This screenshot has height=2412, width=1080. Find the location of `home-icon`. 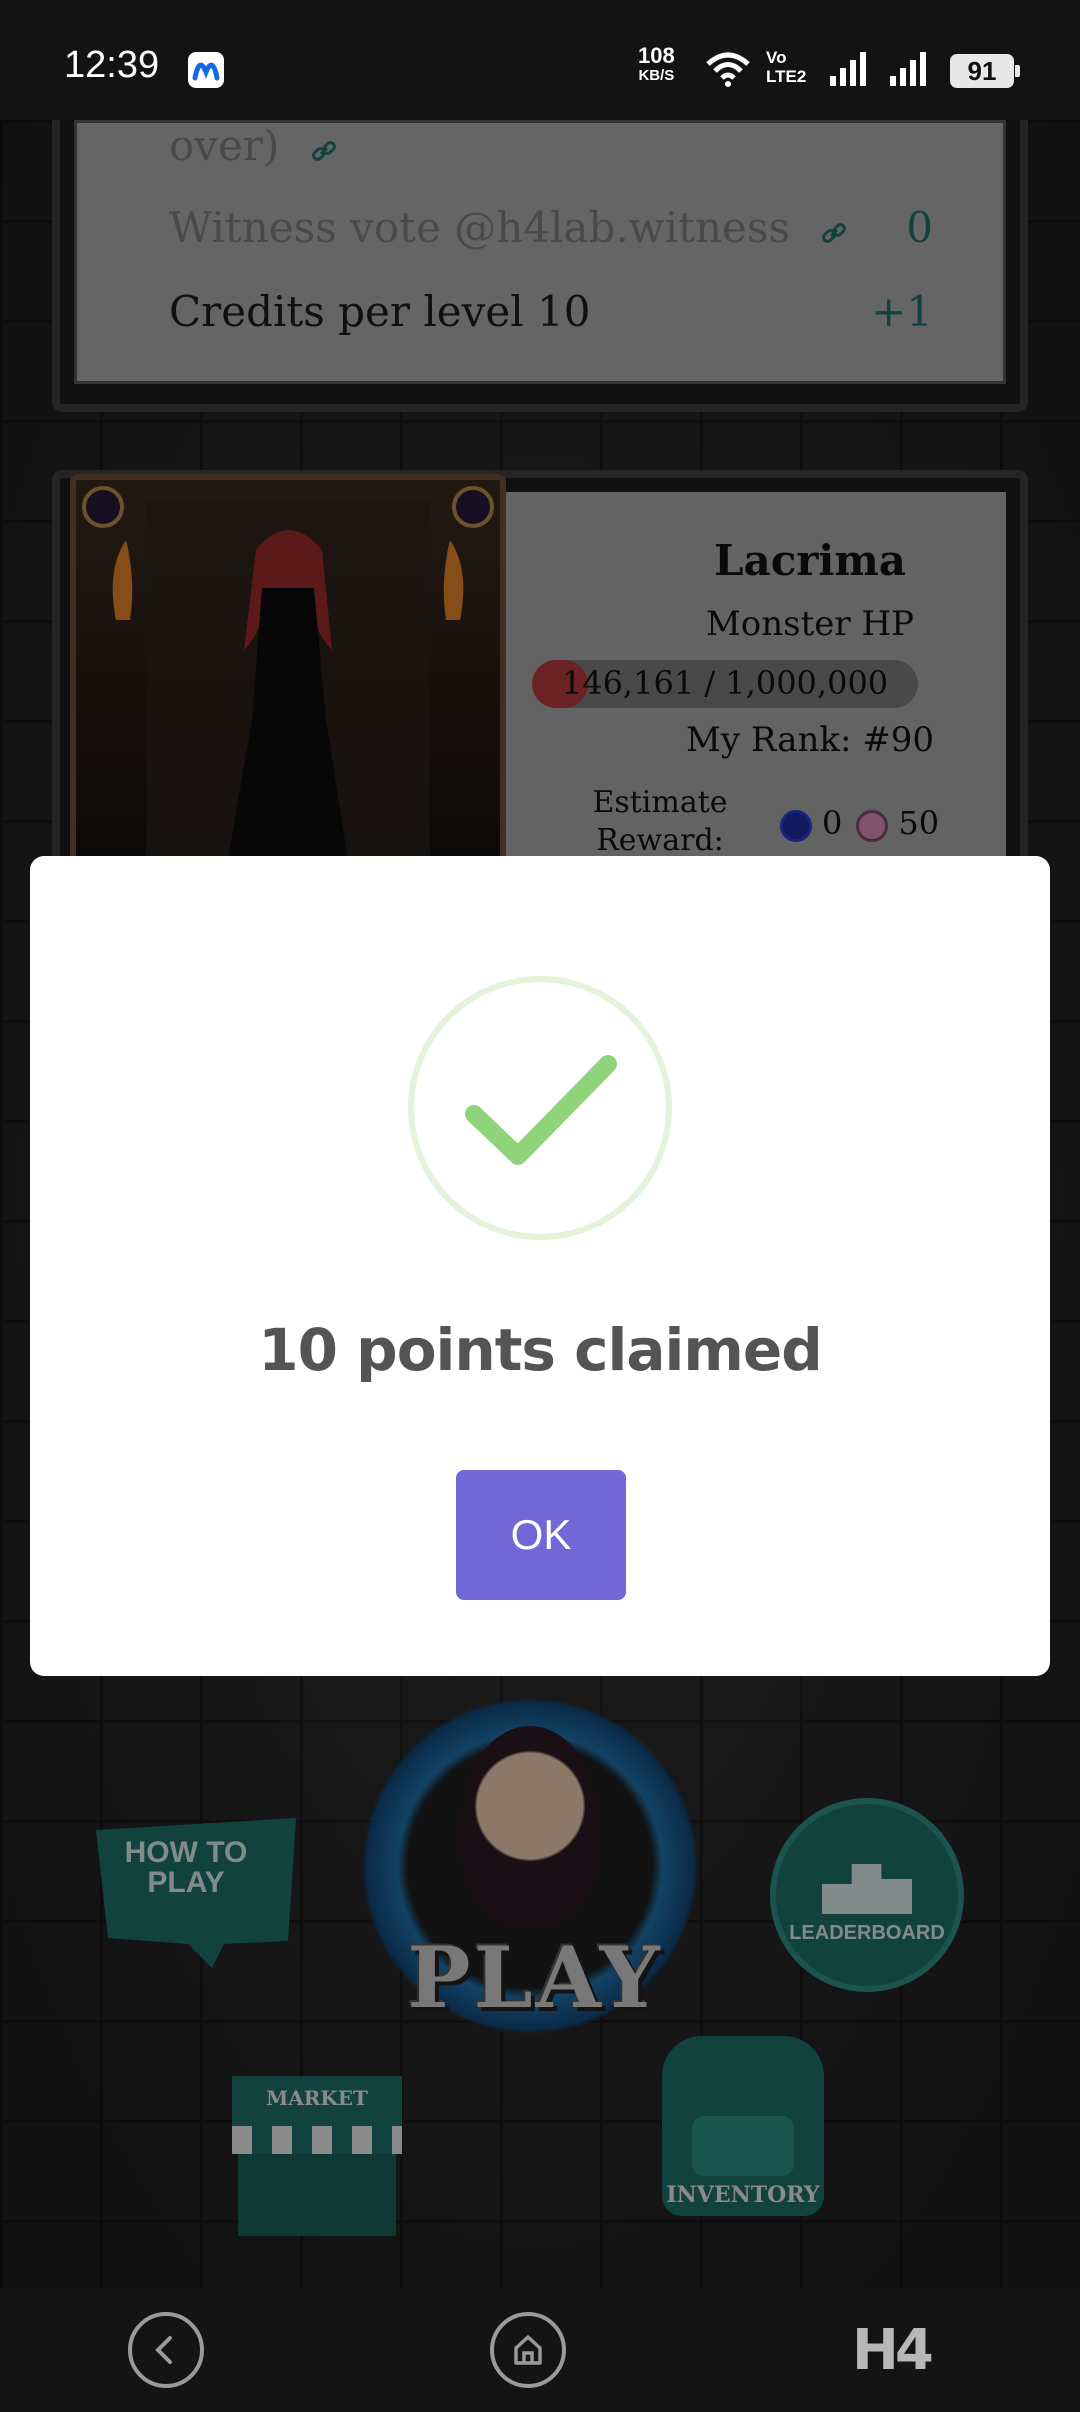

home-icon is located at coordinates (528, 2350).